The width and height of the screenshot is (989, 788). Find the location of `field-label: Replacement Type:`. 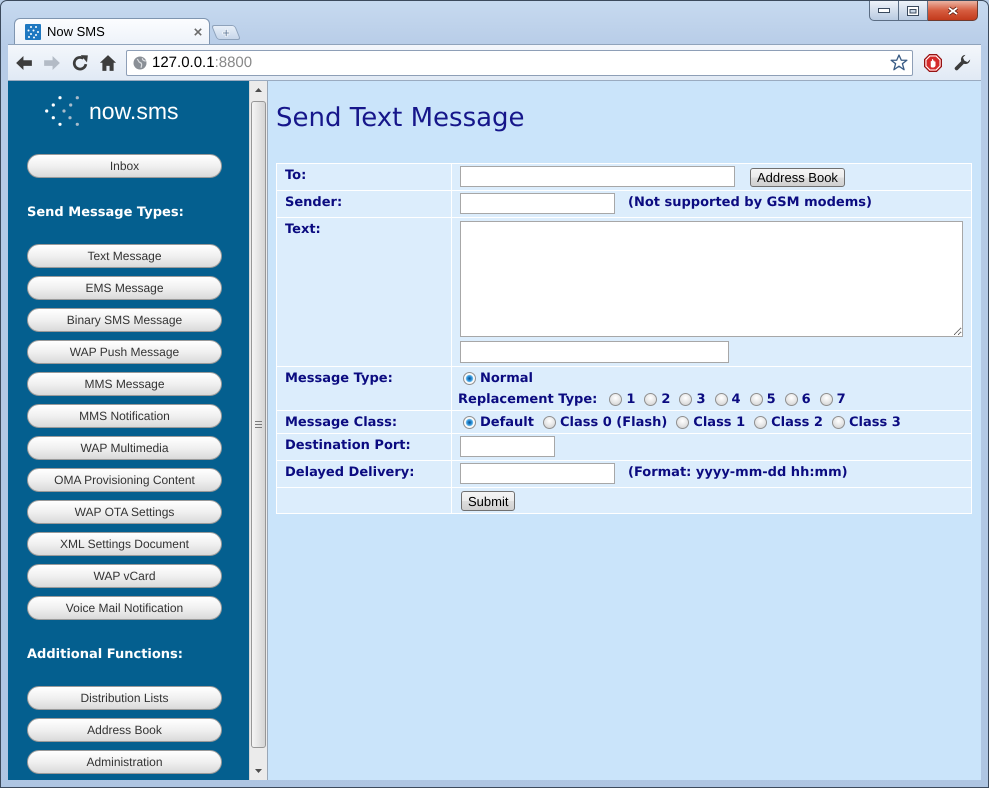

field-label: Replacement Type: is located at coordinates (528, 400).